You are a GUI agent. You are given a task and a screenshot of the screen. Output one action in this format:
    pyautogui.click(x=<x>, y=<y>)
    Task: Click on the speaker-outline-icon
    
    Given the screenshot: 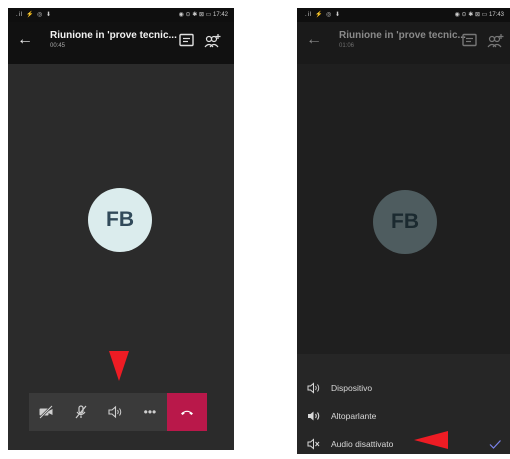 What is the action you would take?
    pyautogui.click(x=314, y=388)
    